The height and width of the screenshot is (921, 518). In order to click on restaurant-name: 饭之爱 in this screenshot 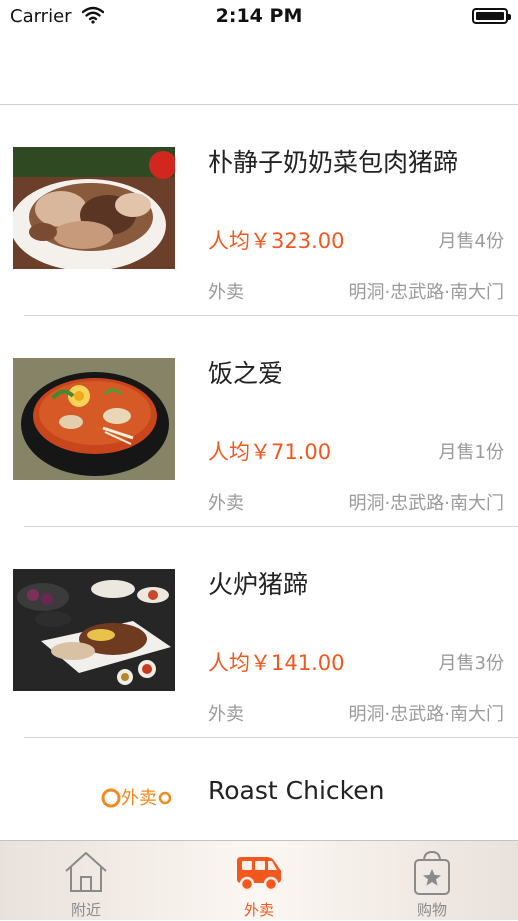, I will do `click(246, 373)`.